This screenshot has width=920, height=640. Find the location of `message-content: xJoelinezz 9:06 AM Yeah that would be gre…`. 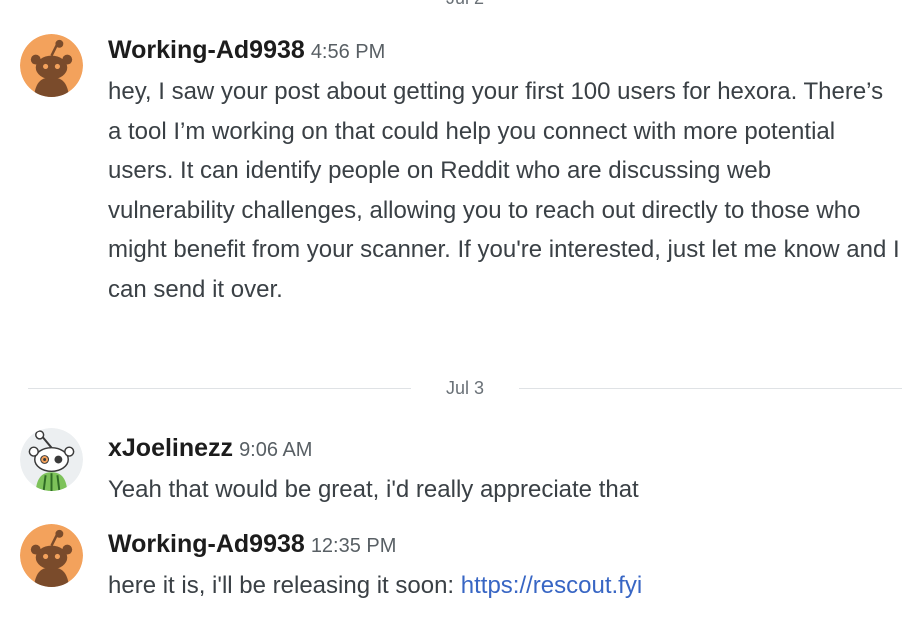

message-content: xJoelinezz 9:06 AM Yeah that would be gre… is located at coordinates (505, 469).